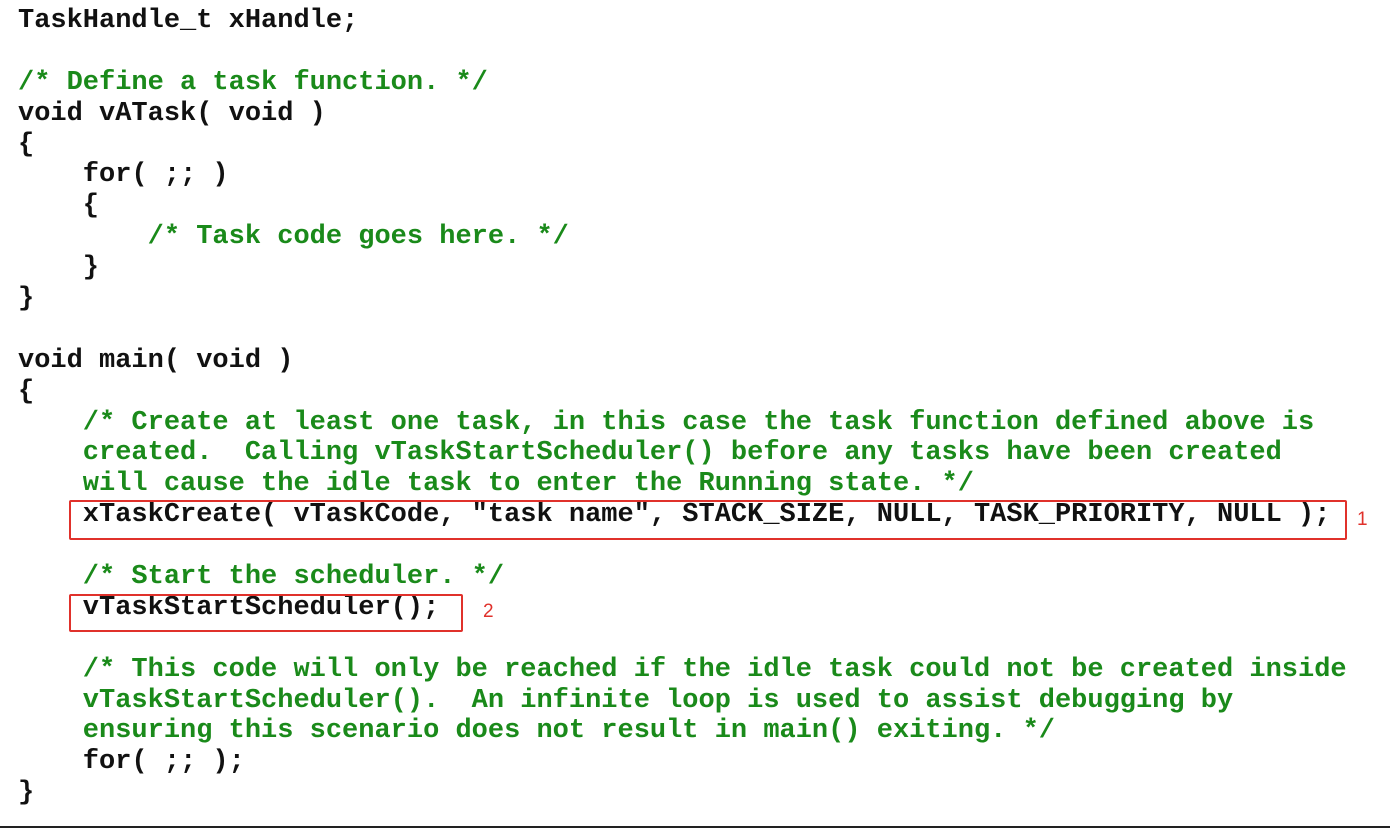 The image size is (1390, 830). What do you see at coordinates (488, 611) in the screenshot?
I see `annotation-marker-2: 2` at bounding box center [488, 611].